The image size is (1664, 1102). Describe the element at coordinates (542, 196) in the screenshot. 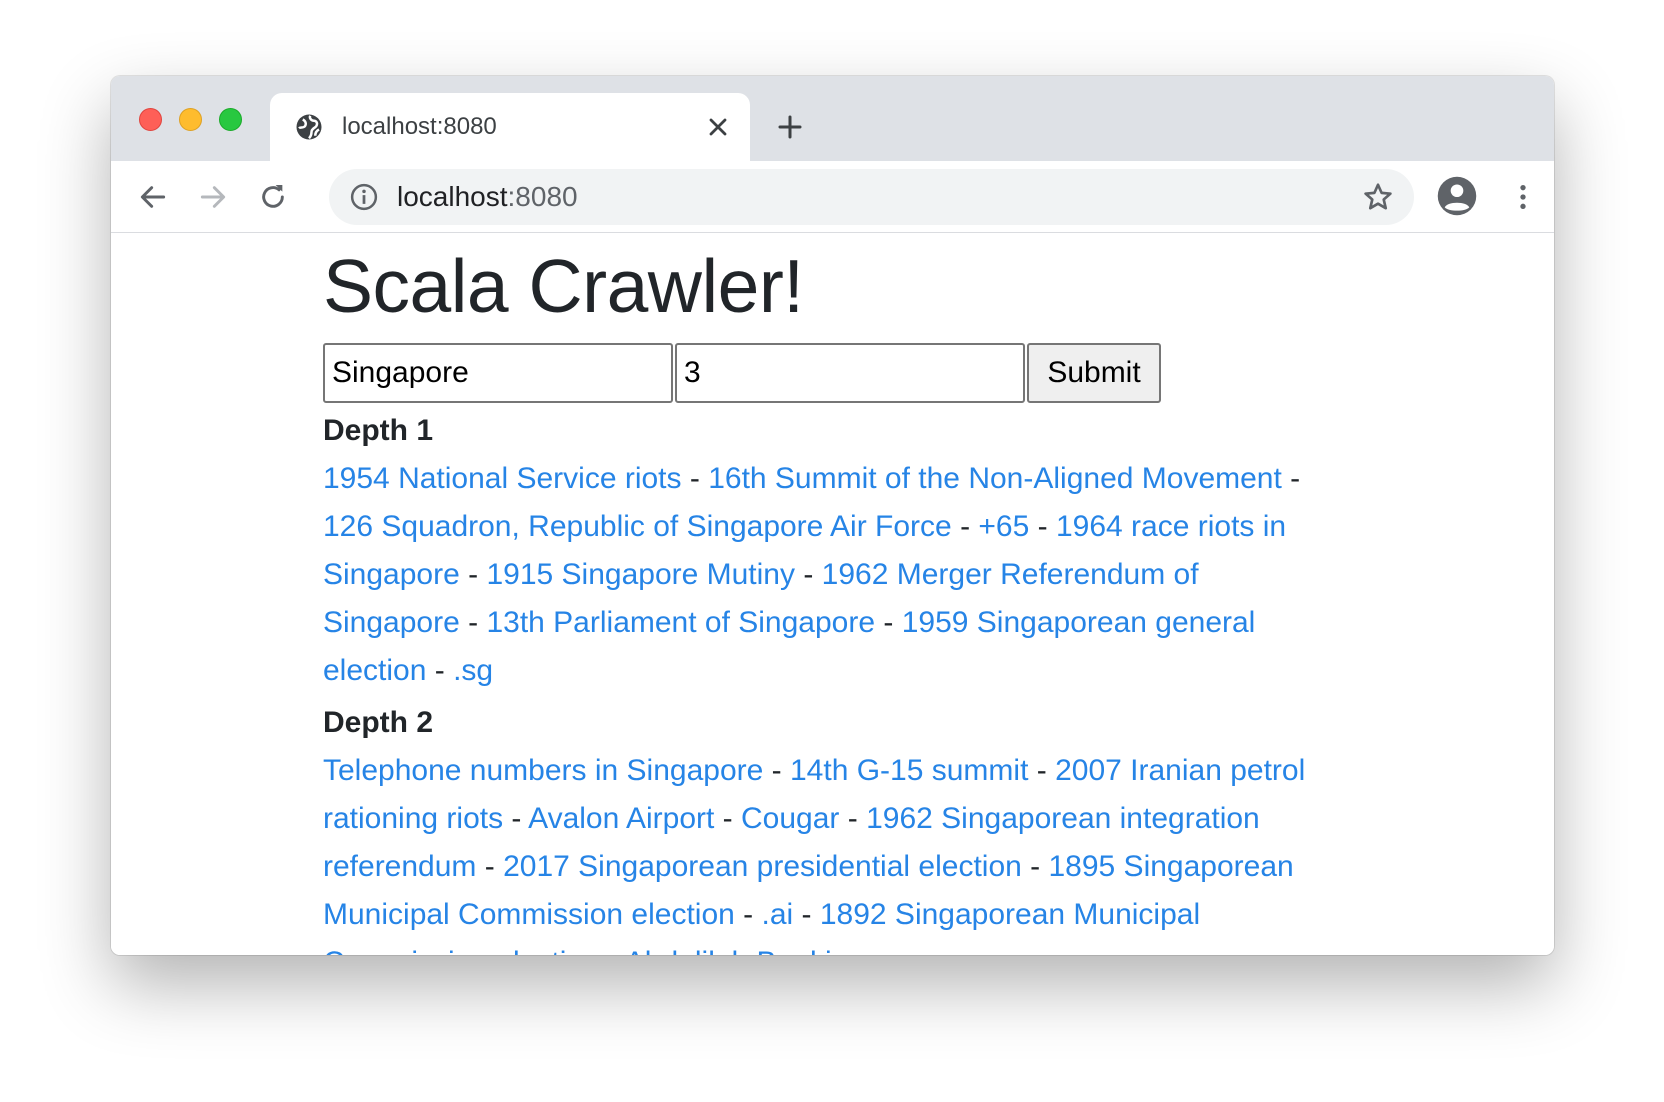

I see `url-port: :8080` at that location.